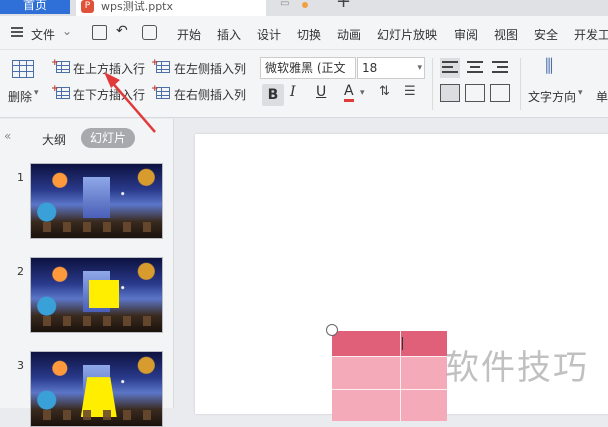  I want to click on thumbnail-tables-graphic, so click(96, 415).